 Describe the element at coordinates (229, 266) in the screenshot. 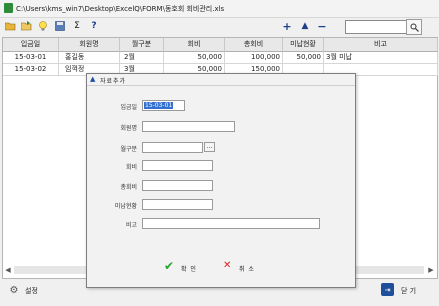

I see `x-icon: ✕` at that location.